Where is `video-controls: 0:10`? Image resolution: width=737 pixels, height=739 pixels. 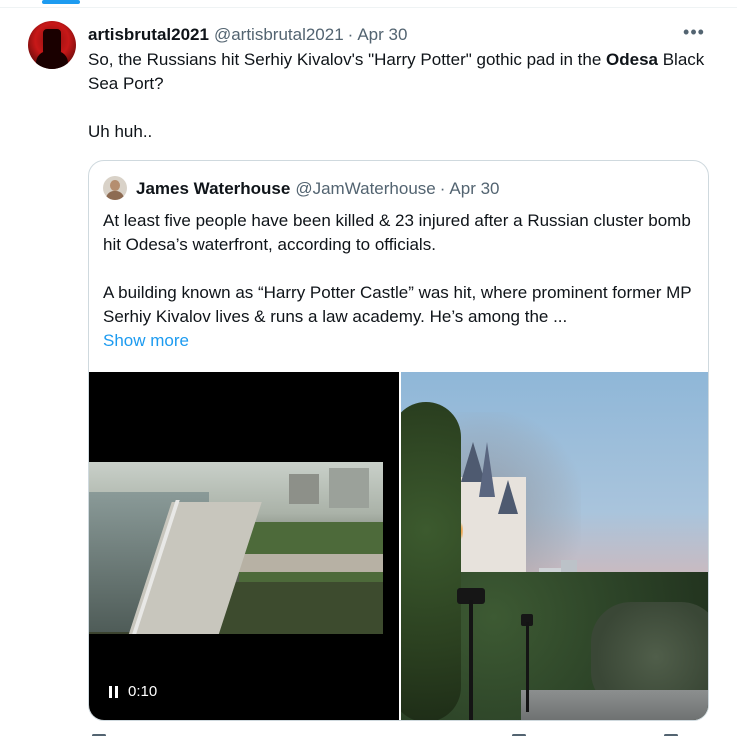 video-controls: 0:10 is located at coordinates (133, 691).